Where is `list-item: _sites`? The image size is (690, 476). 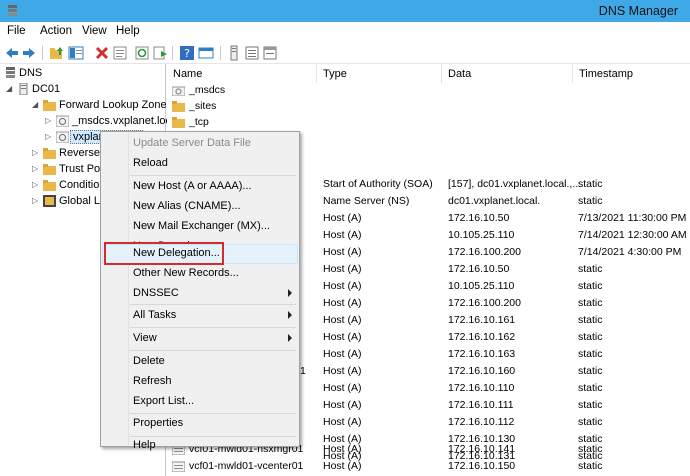
list-item: _sites is located at coordinates (428, 107).